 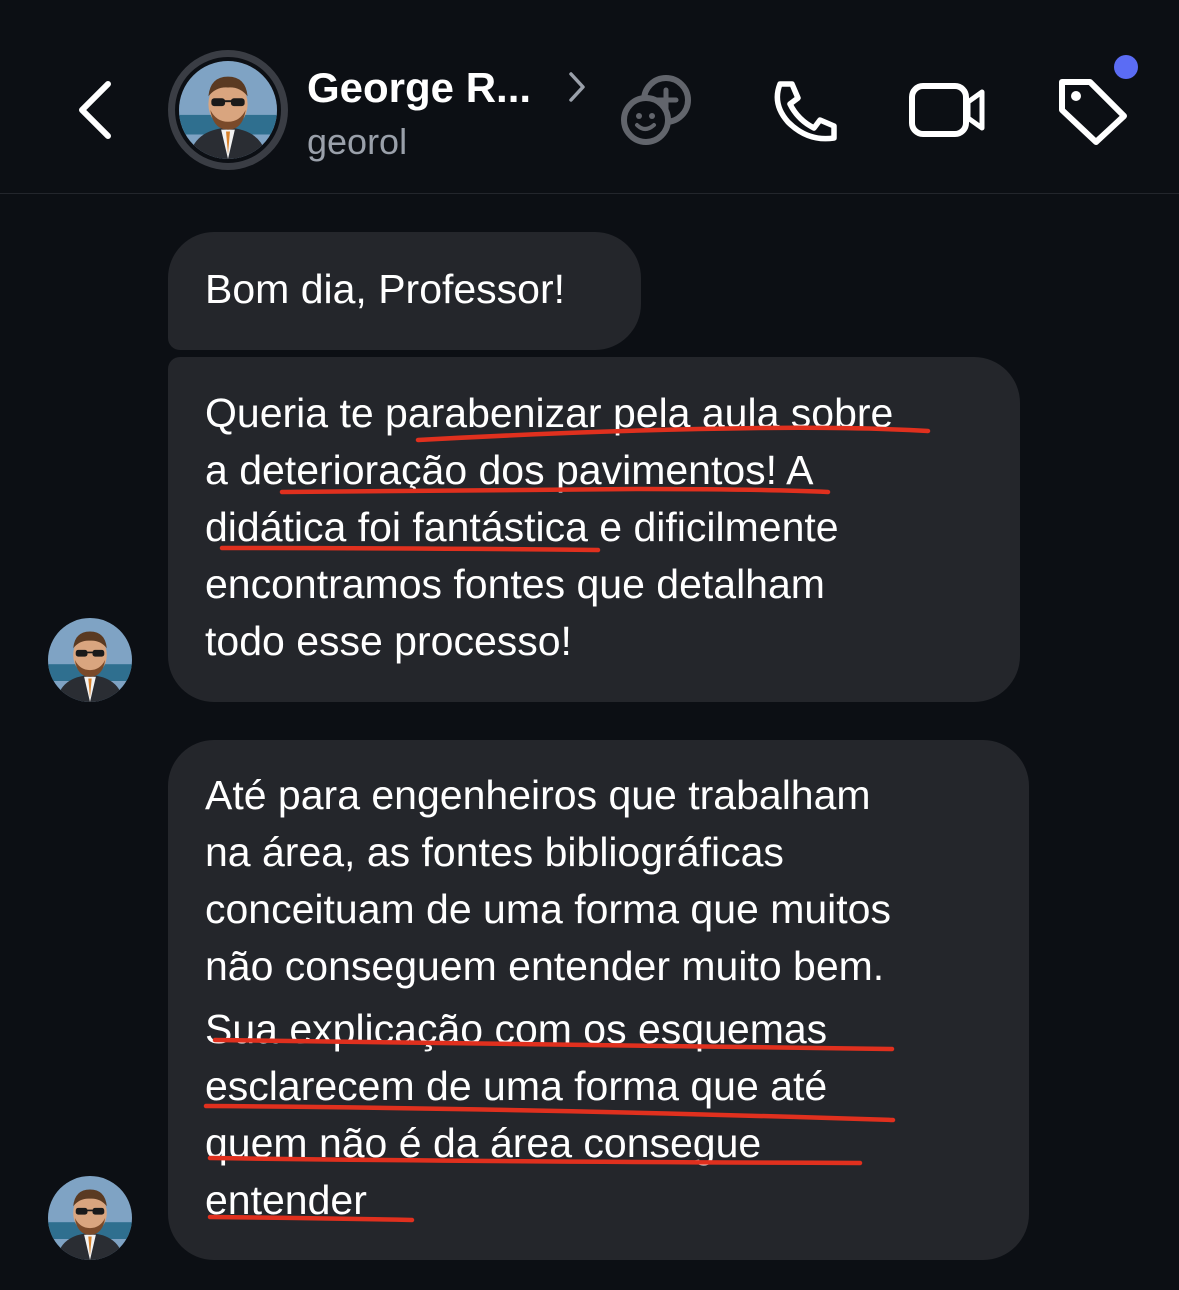 I want to click on message-text-line: na área, as fontes bibliográficas, so click(x=494, y=852).